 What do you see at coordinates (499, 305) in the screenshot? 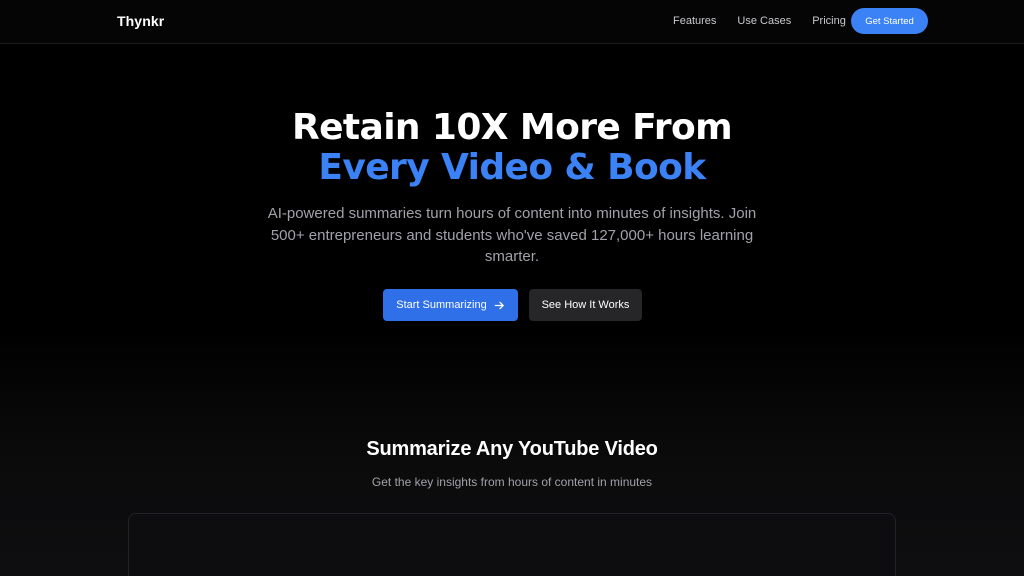
I see `arrow-right-icon` at bounding box center [499, 305].